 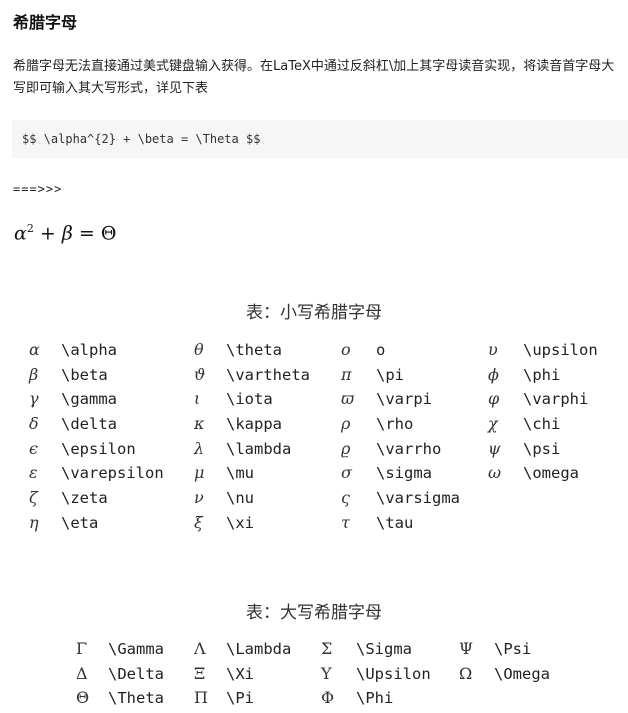 I want to click on latex-command: \chi, so click(x=542, y=424).